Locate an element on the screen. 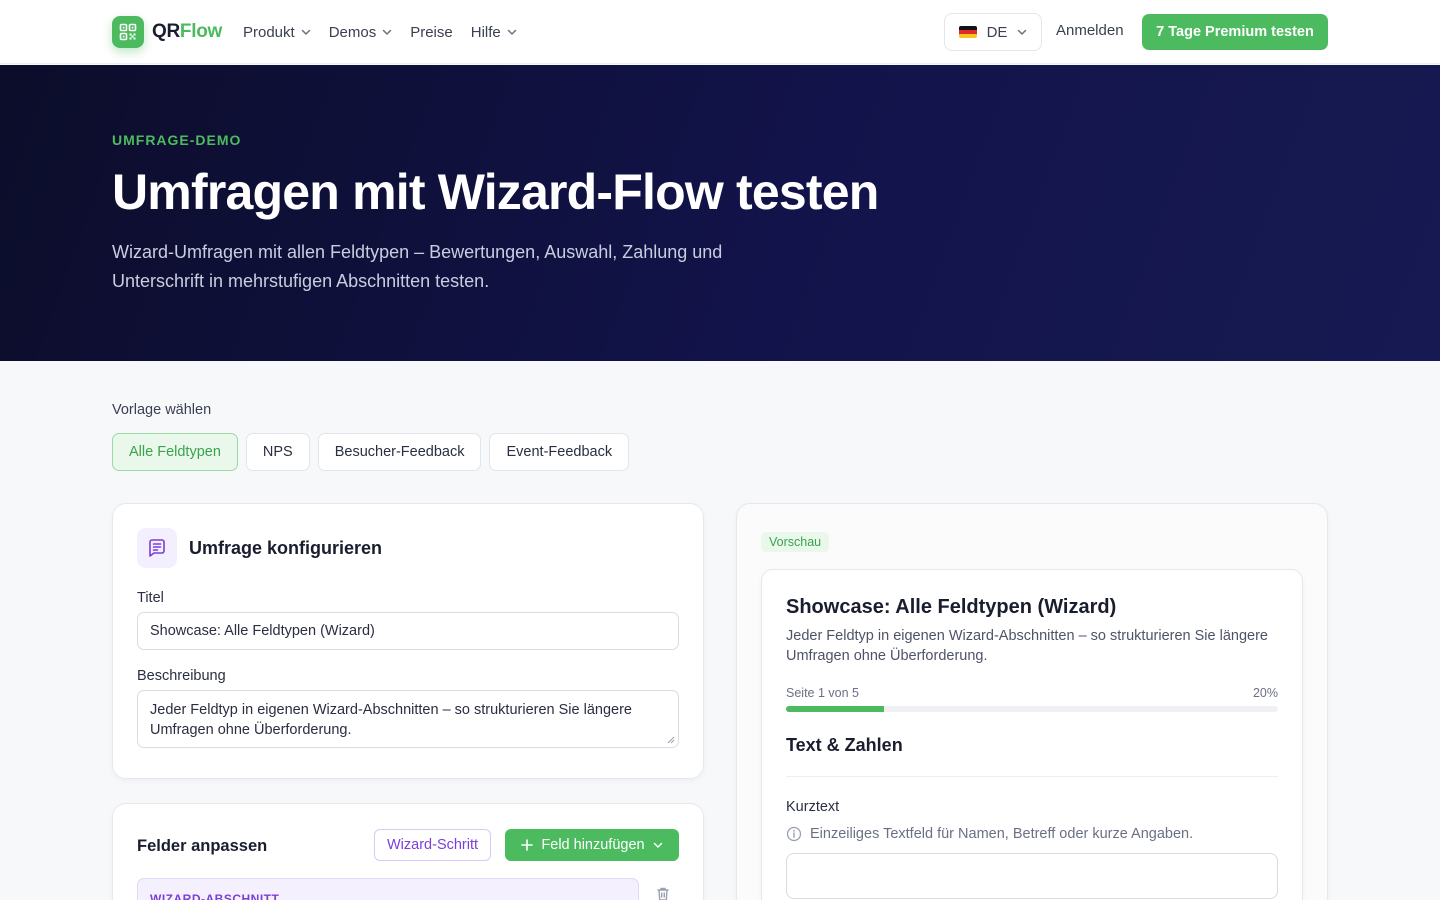 The width and height of the screenshot is (1440, 900). form-icon is located at coordinates (157, 548).